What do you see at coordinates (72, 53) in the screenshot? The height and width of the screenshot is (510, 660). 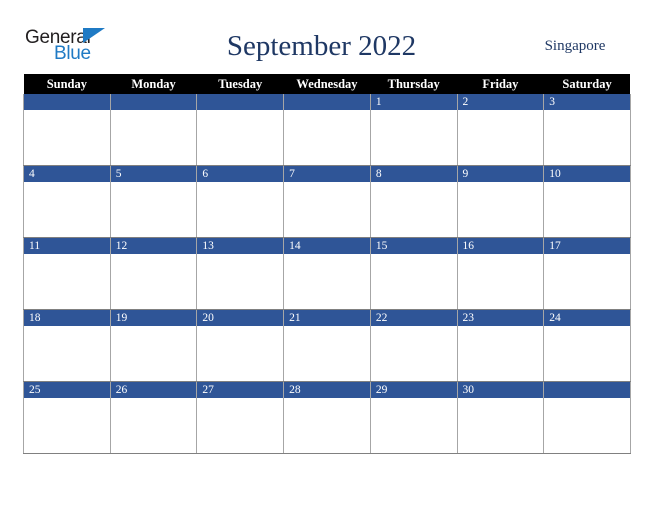 I see `logo-text-blue: Blue` at bounding box center [72, 53].